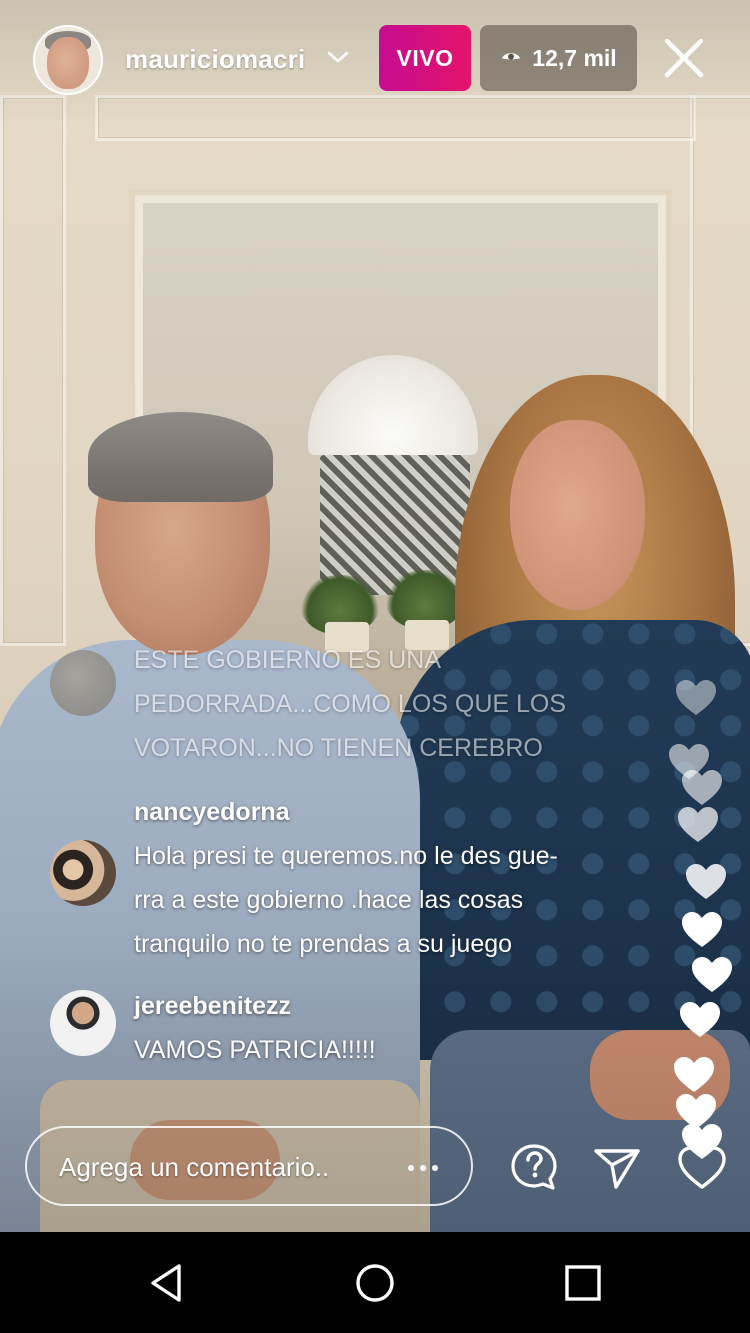 Image resolution: width=750 pixels, height=1333 pixels. What do you see at coordinates (395, 525) in the screenshot?
I see `wall-artwork` at bounding box center [395, 525].